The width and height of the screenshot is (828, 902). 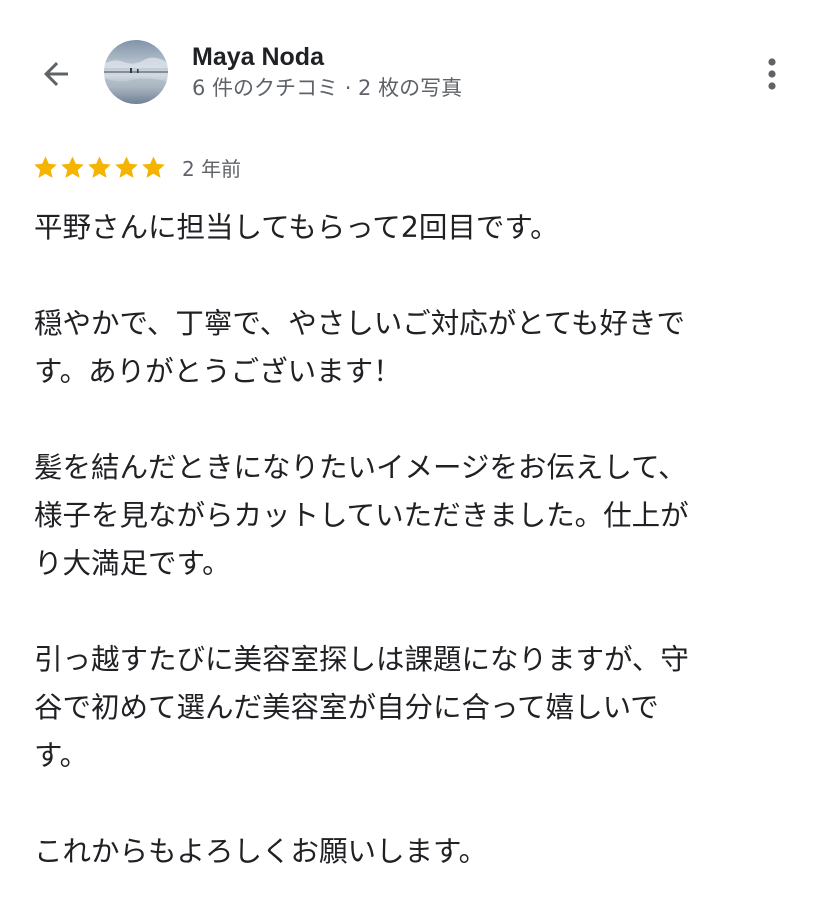 What do you see at coordinates (361, 515) in the screenshot?
I see `review-line: 様子を見ながらカットしていただきました。仕上が` at bounding box center [361, 515].